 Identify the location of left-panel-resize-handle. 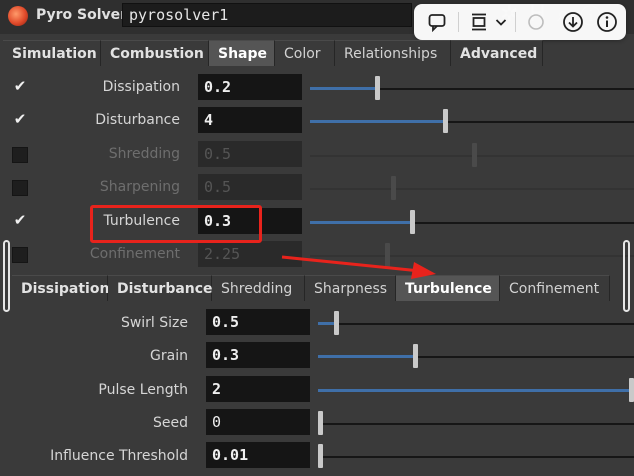
(6, 276).